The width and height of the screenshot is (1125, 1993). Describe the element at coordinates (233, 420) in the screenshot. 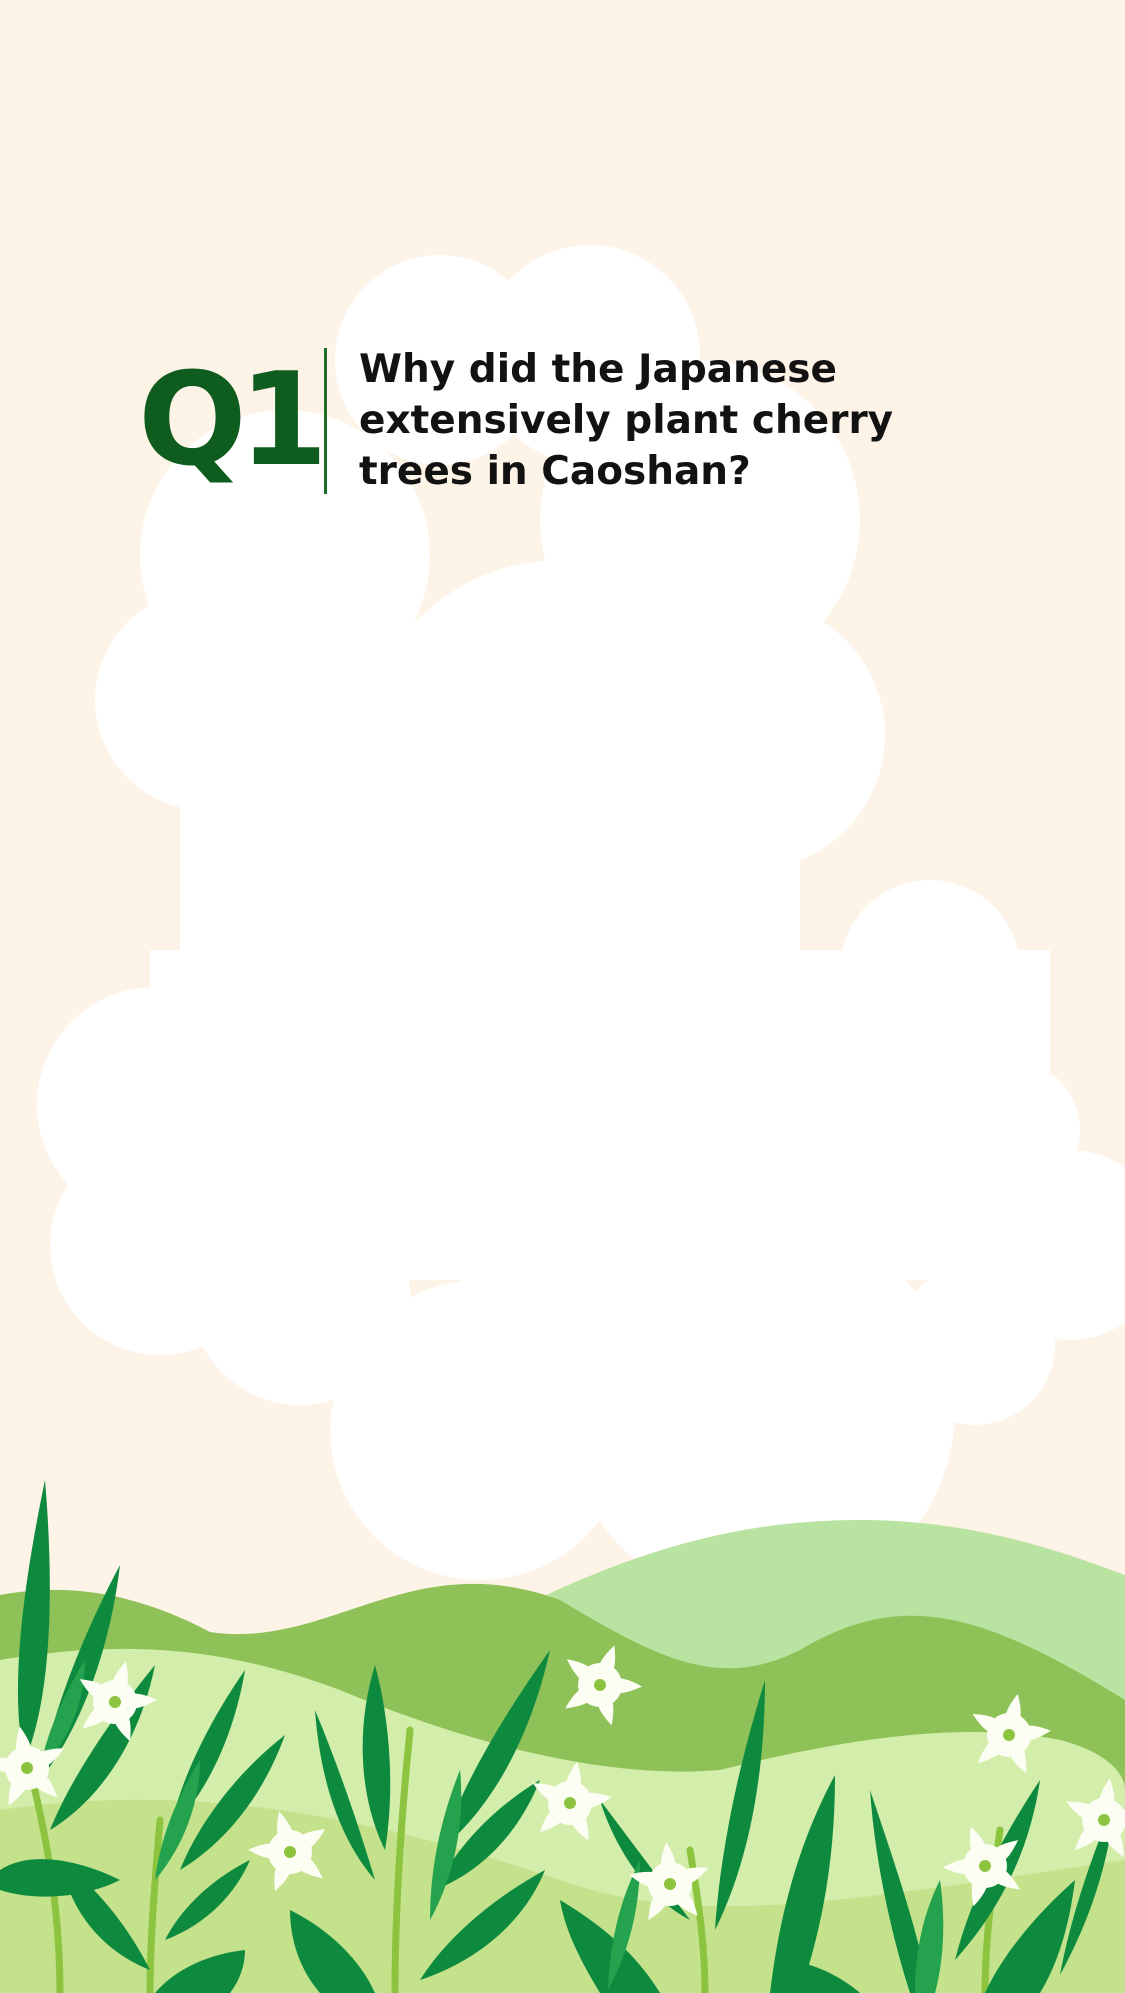

I see `question-number: Q1` at that location.